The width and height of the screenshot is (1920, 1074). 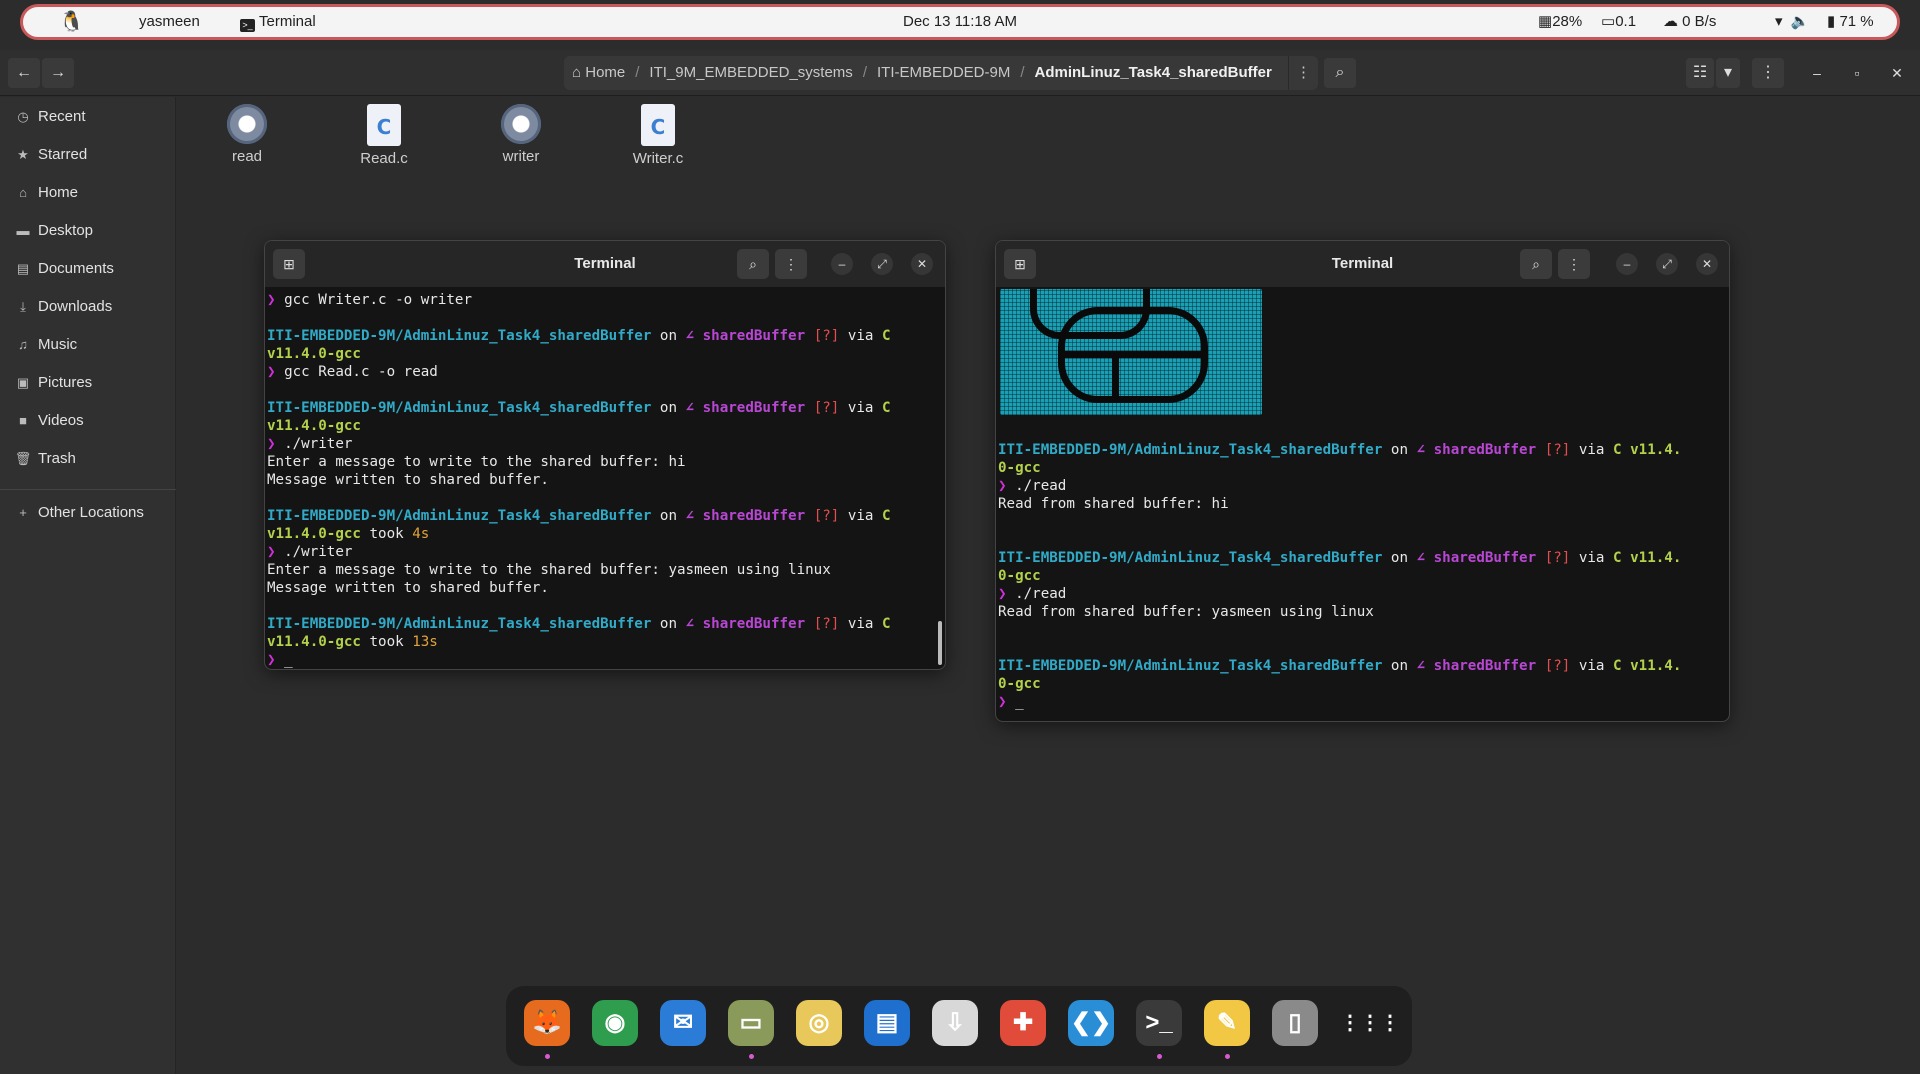 I want to click on git-status: [?], so click(x=1557, y=450).